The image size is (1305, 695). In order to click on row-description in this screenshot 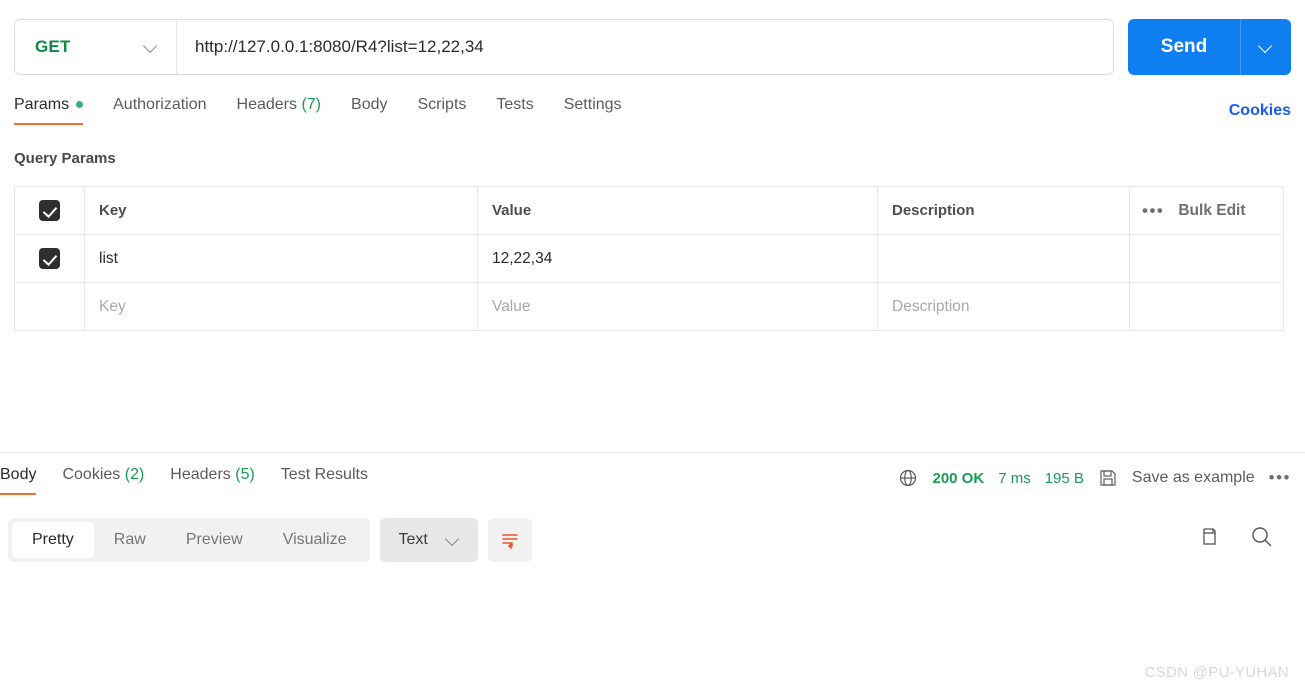, I will do `click(1003, 258)`.